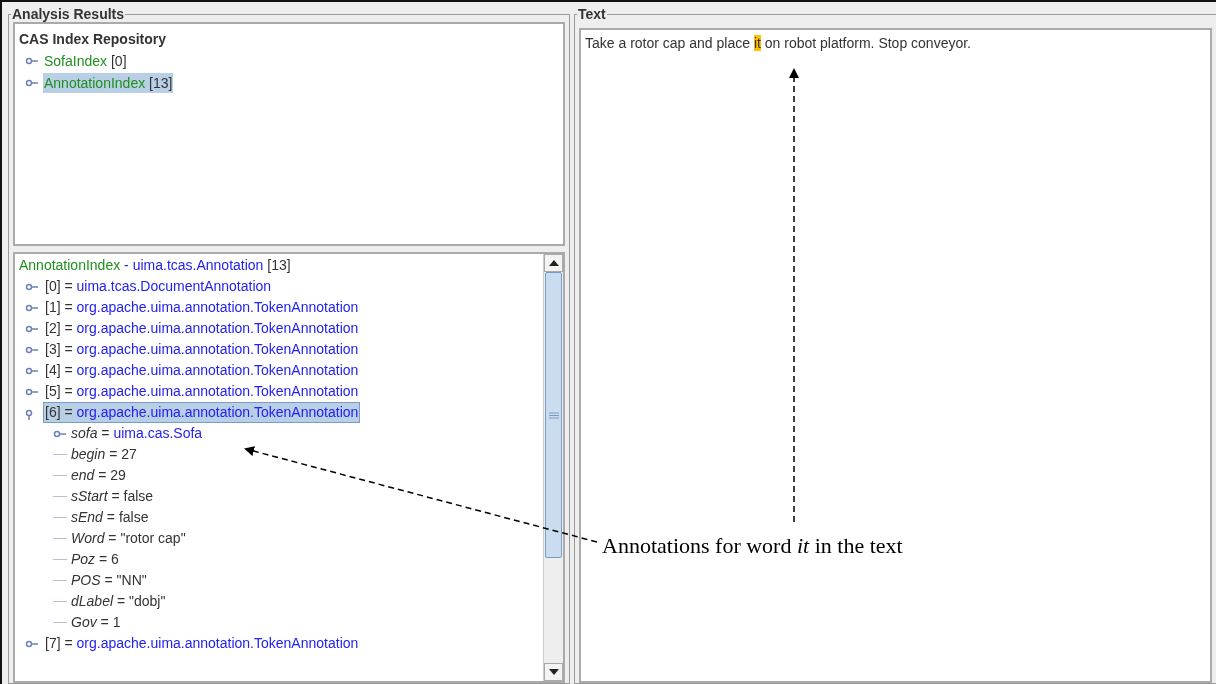  I want to click on down-arrow-icon, so click(553, 672).